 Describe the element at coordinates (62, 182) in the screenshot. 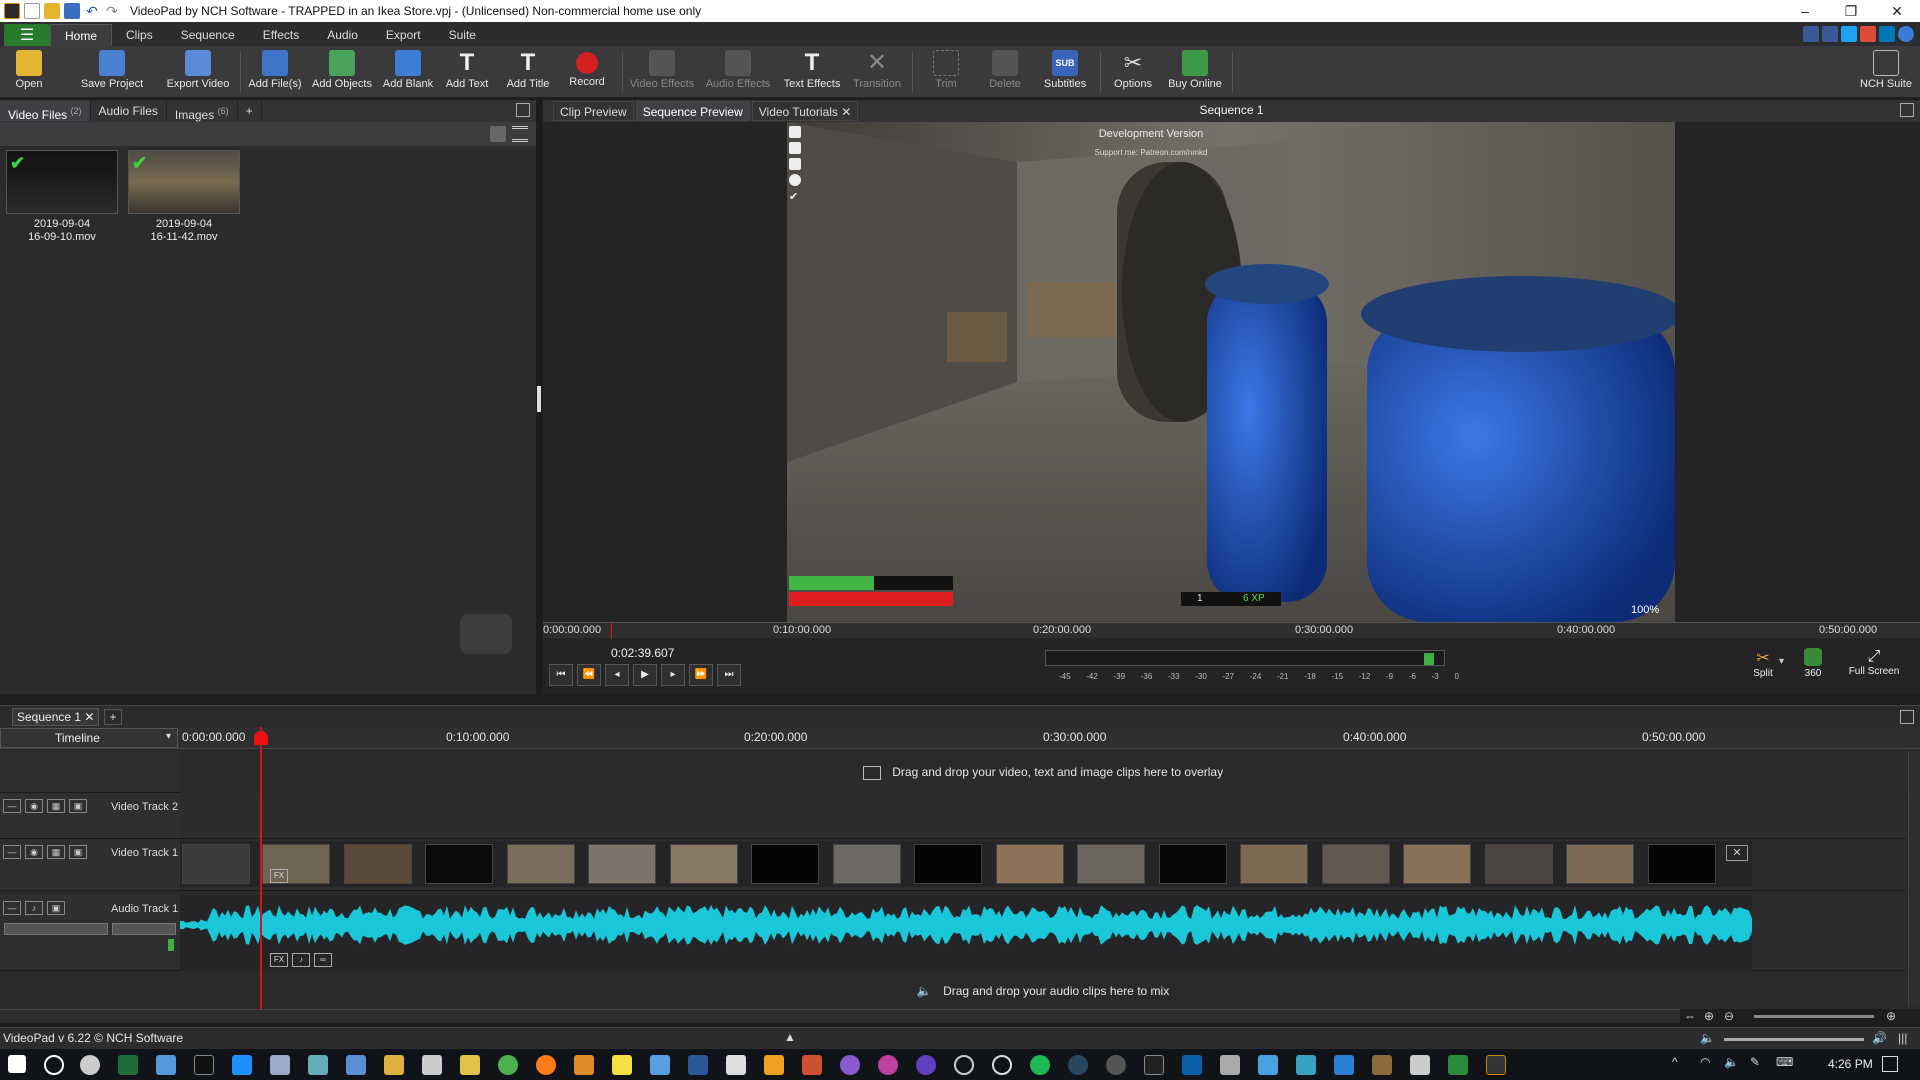

I see `media-thumbnail-1: ✔` at that location.